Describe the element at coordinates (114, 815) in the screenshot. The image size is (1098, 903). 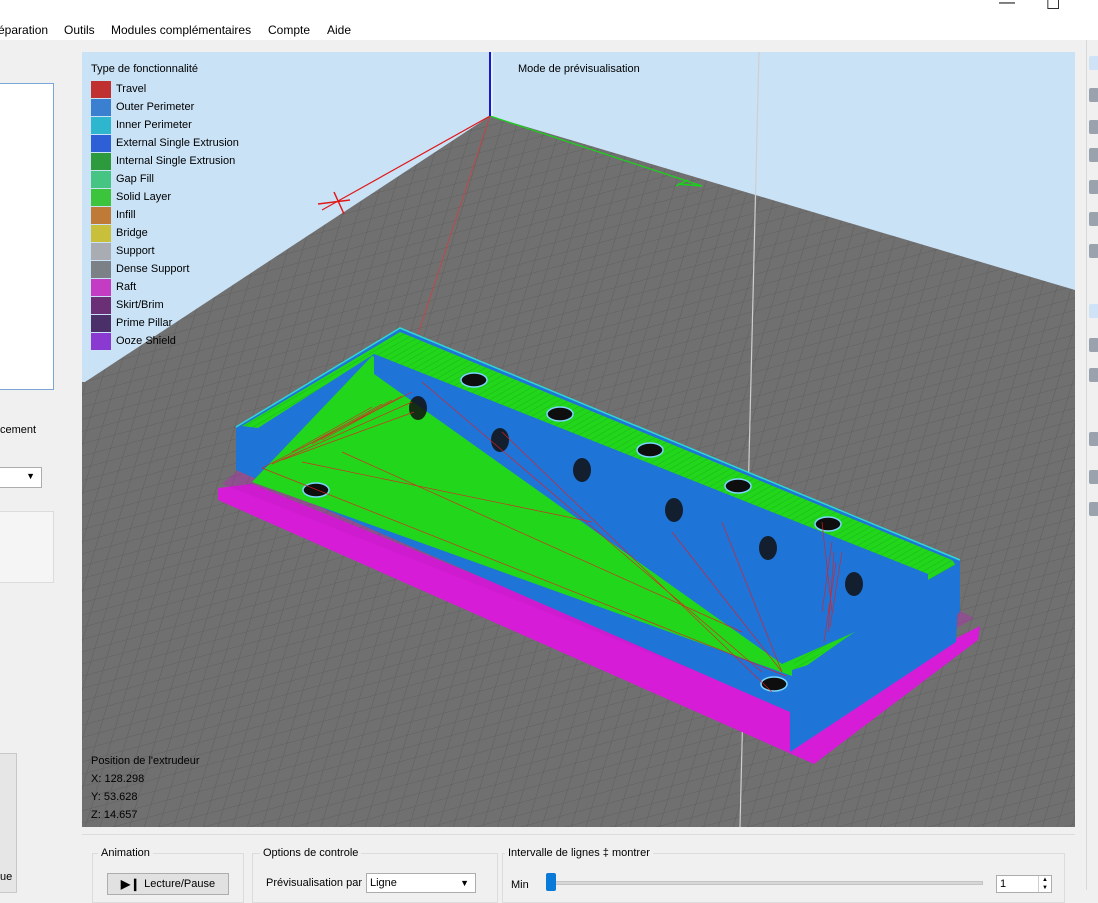
I see `extruder-z: Z: 14.657` at that location.